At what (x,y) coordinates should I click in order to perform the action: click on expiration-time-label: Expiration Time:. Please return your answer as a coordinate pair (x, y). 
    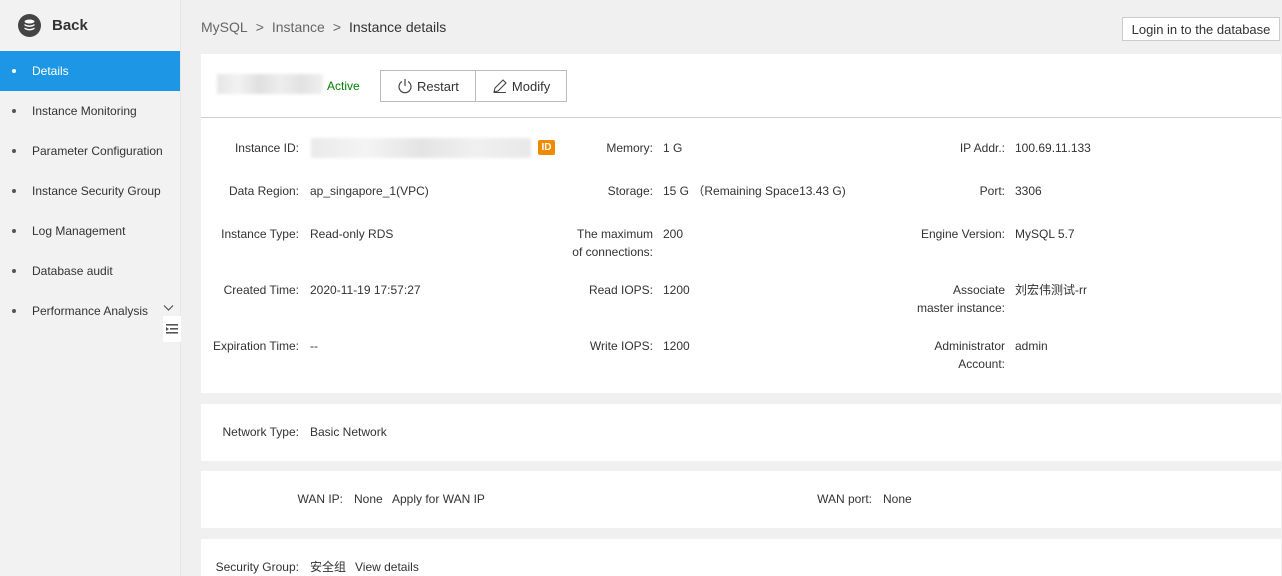
    Looking at the image, I should click on (255, 346).